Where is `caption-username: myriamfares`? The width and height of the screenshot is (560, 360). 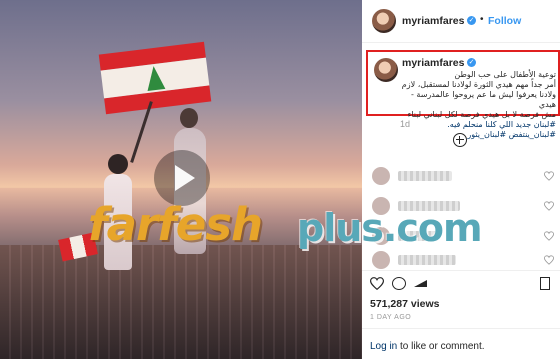
caption-username: myriamfares is located at coordinates (433, 63).